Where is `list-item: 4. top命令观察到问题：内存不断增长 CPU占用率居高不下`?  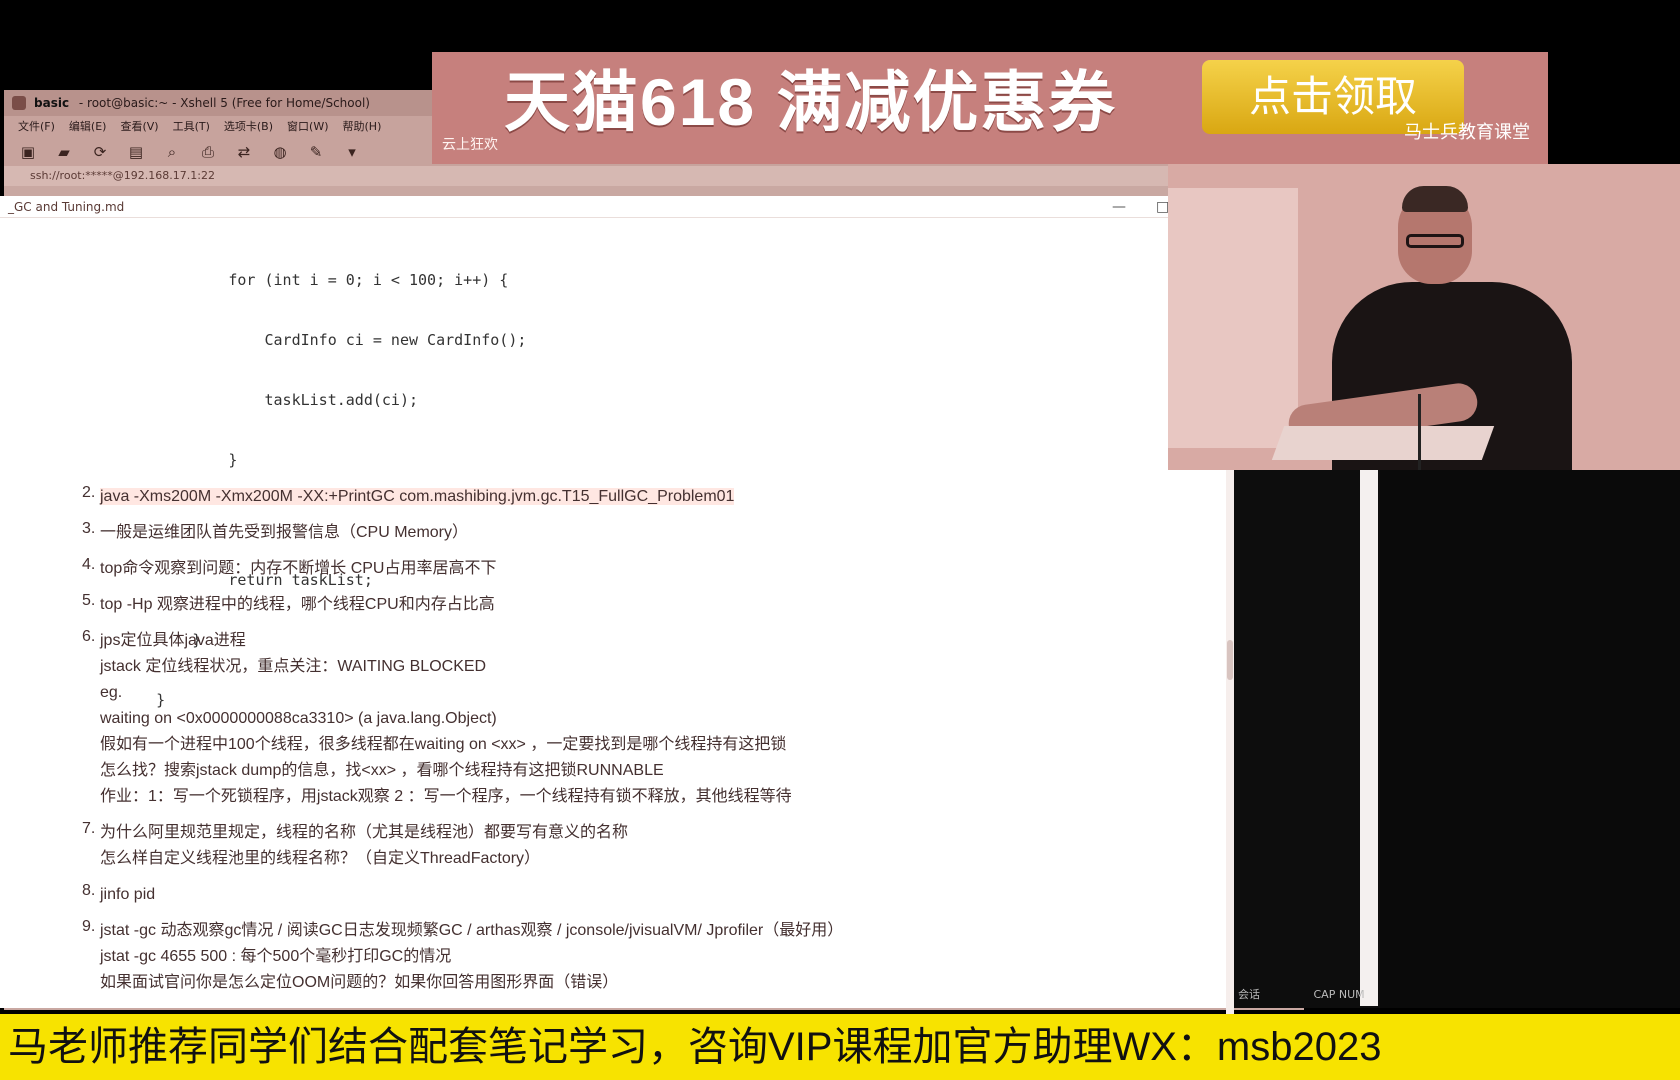 list-item: 4. top命令观察到问题：内存不断增长 CPU占用率居高不下 is located at coordinates (632, 569).